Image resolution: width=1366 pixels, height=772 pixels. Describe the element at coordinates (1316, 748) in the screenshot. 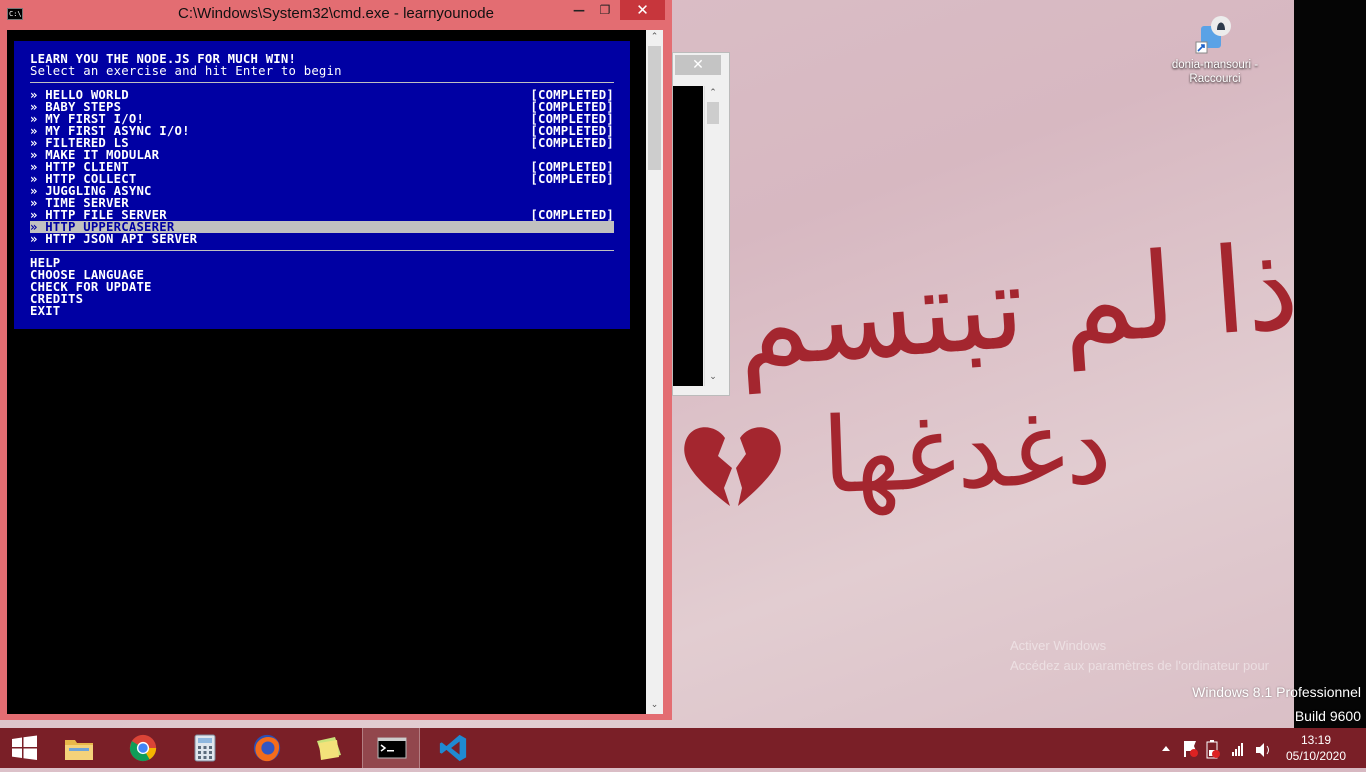

I see `taskbar-clock: 13:19 05/10/2020` at that location.